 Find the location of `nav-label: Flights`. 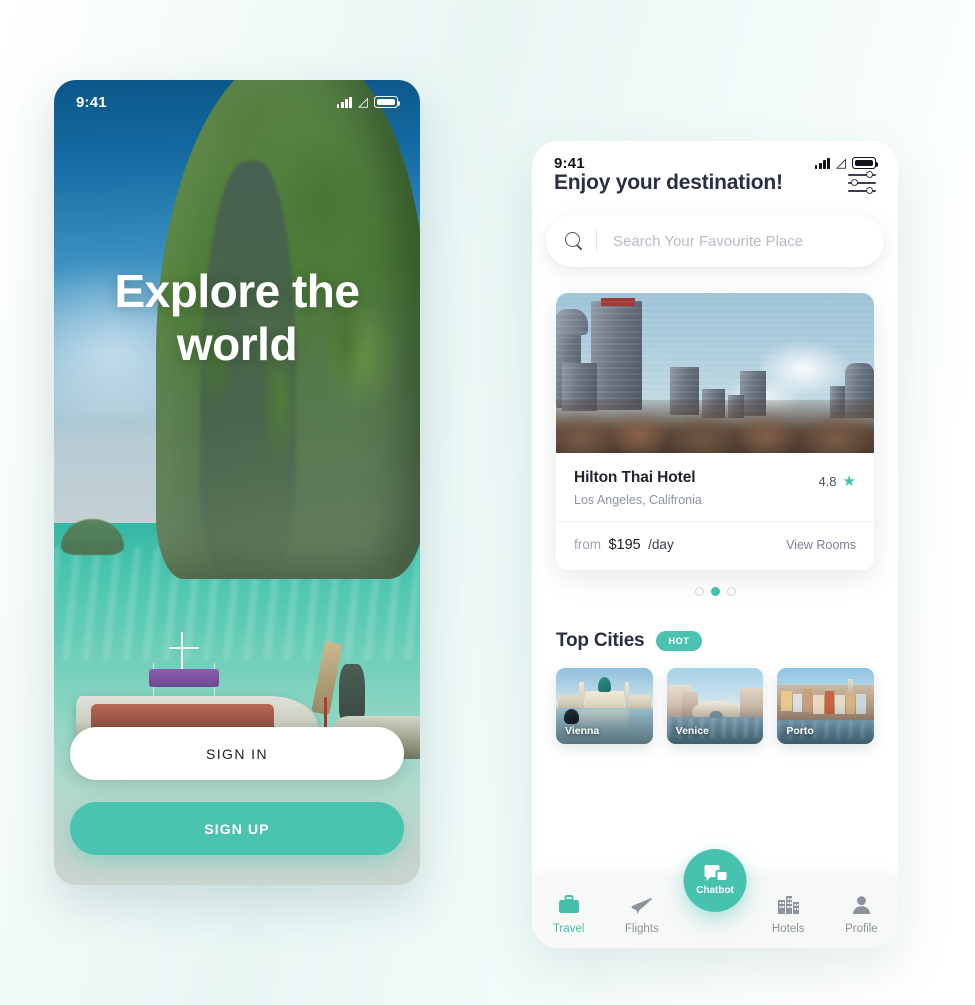

nav-label: Flights is located at coordinates (641, 928).